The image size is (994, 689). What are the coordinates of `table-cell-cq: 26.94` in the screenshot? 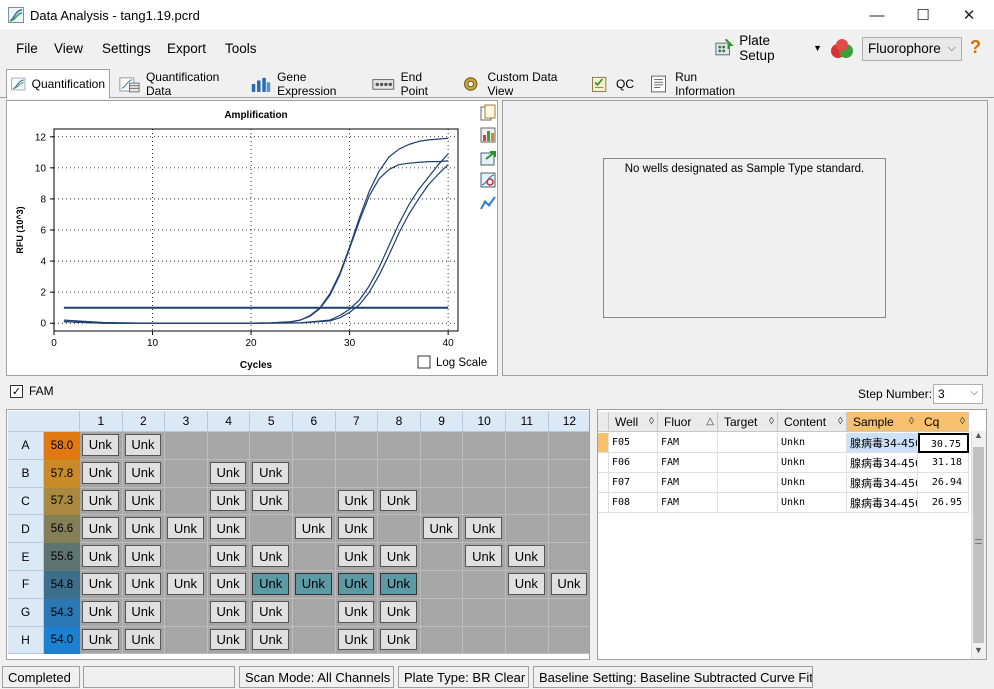 It's located at (943, 483).